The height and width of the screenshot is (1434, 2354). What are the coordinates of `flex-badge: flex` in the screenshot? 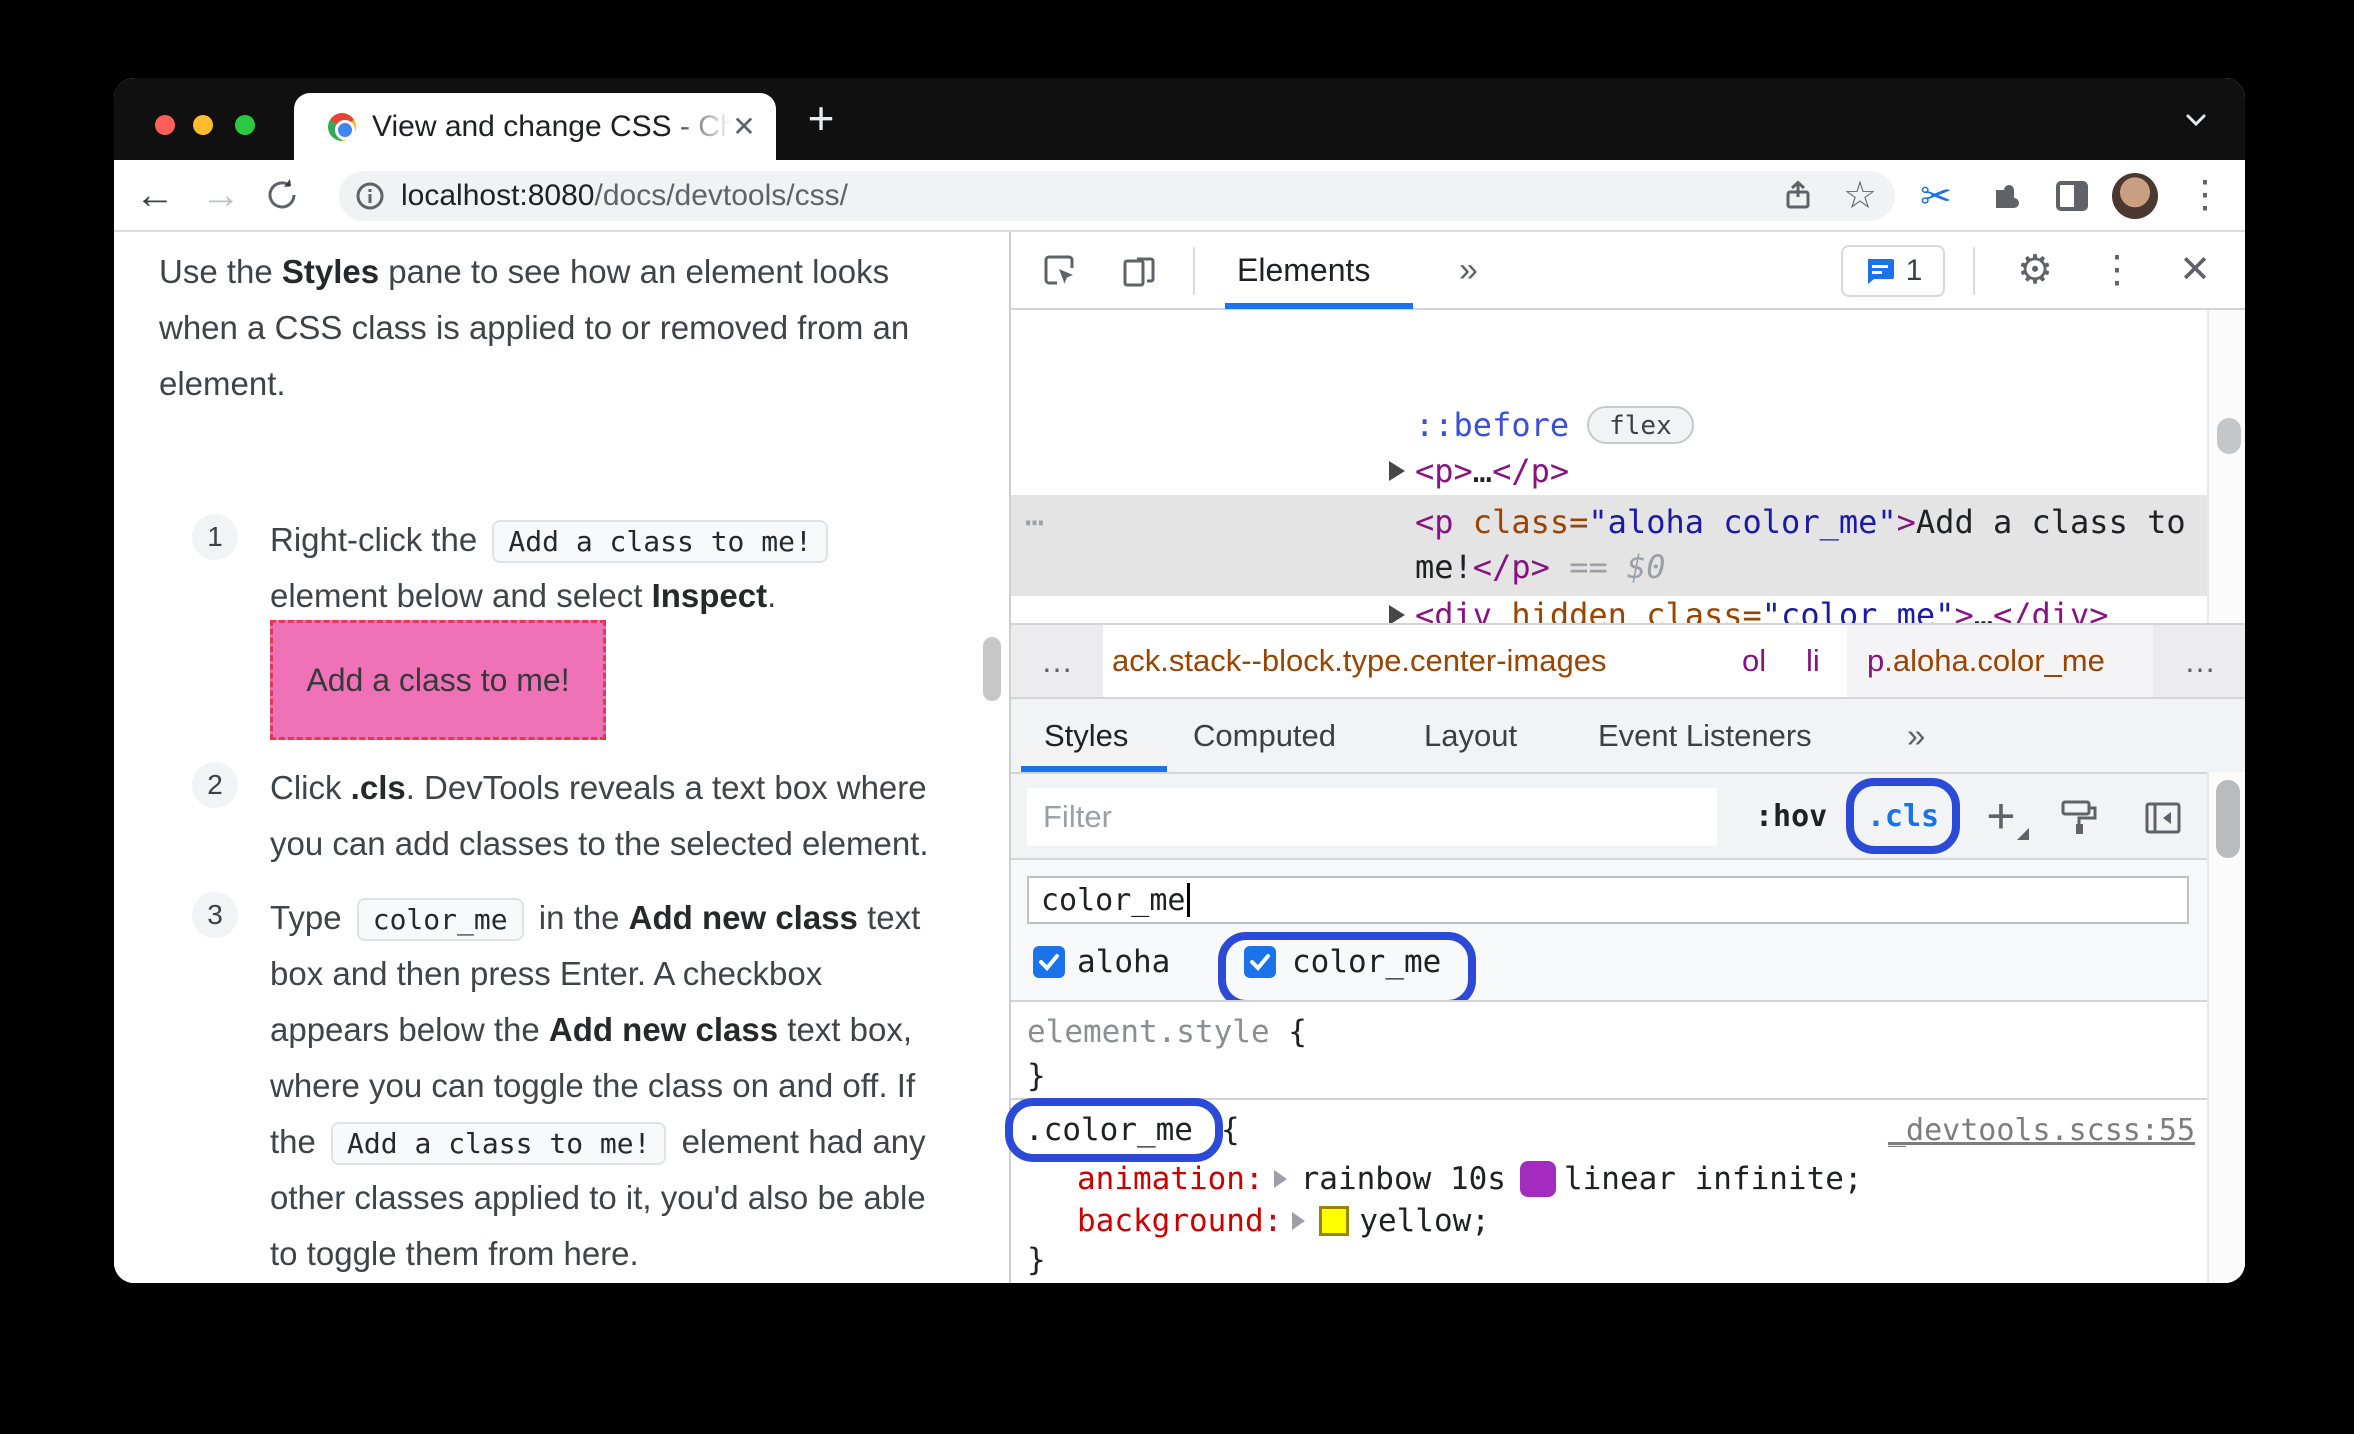 It's located at (1640, 425).